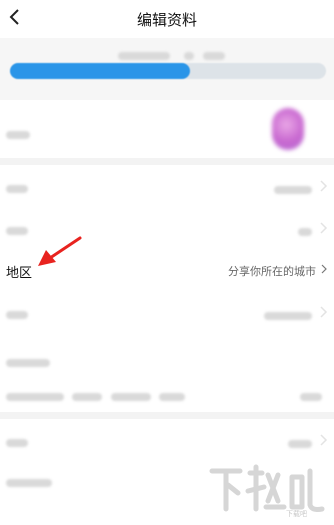 The image size is (334, 525). I want to click on top-bar: 编辑资料, so click(167, 19).